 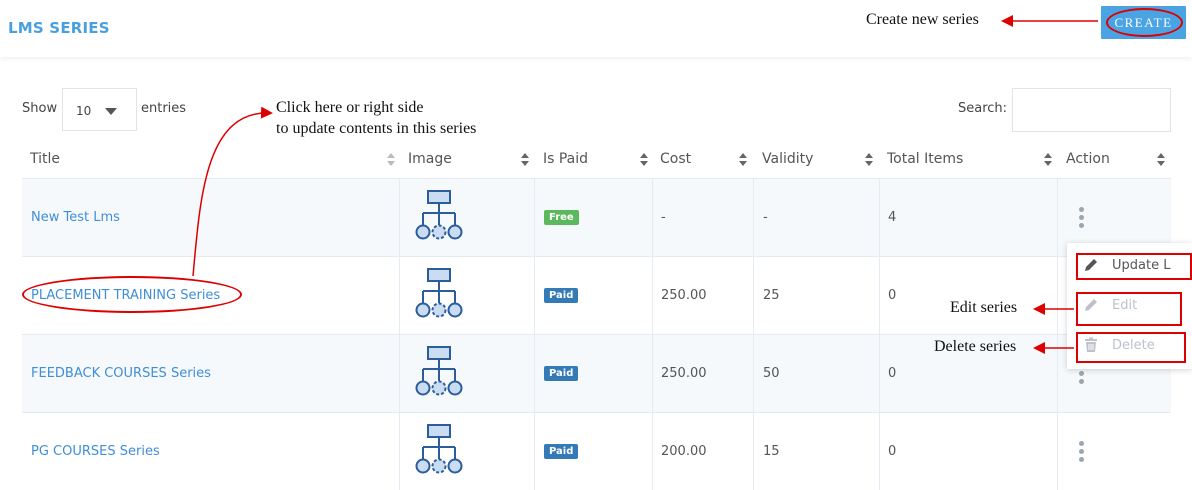 What do you see at coordinates (596, 28) in the screenshot?
I see `page-header: LMS SERIES CREATE` at bounding box center [596, 28].